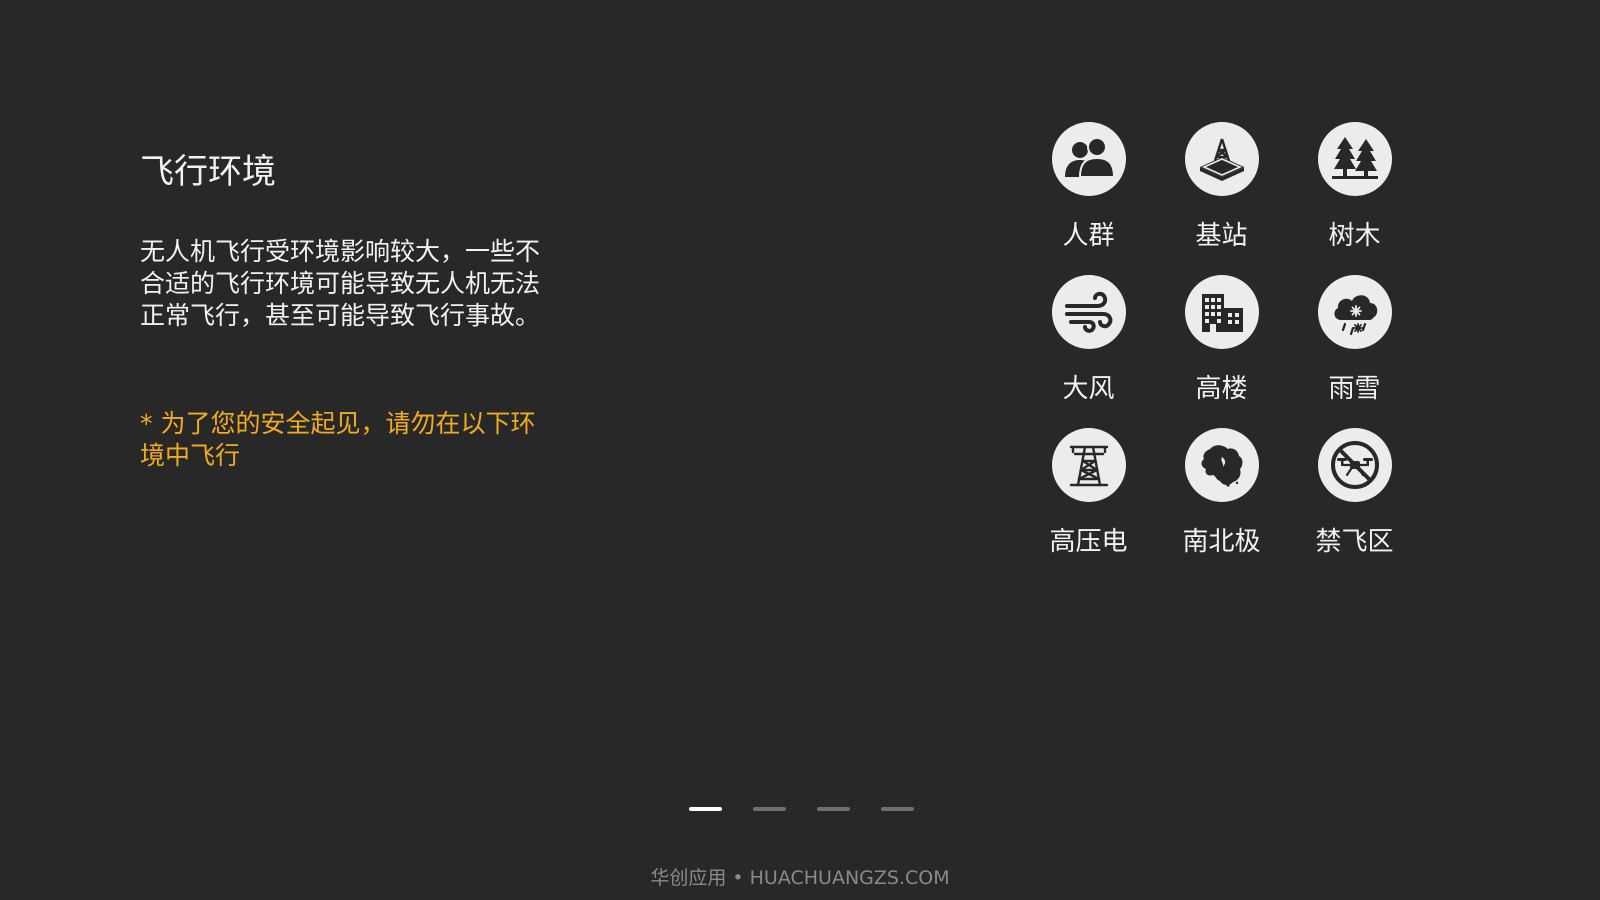 The width and height of the screenshot is (1600, 900). What do you see at coordinates (1221, 504) in the screenshot?
I see `env-item-polar-region: 南北极` at bounding box center [1221, 504].